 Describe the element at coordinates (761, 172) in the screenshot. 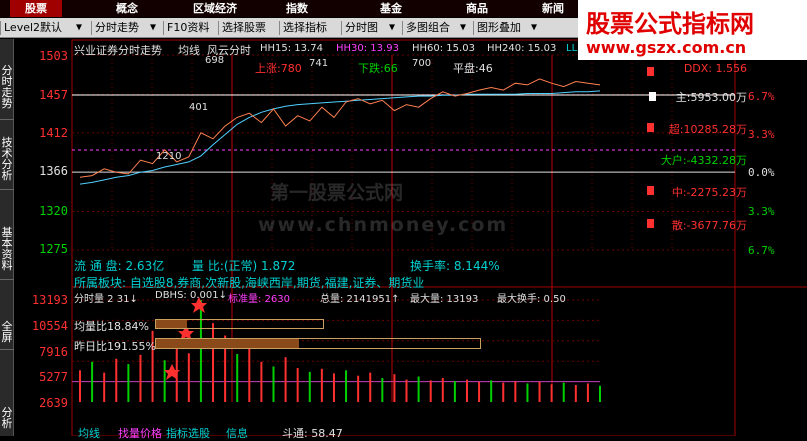

I see `percent-tick-label: 0.0%` at that location.